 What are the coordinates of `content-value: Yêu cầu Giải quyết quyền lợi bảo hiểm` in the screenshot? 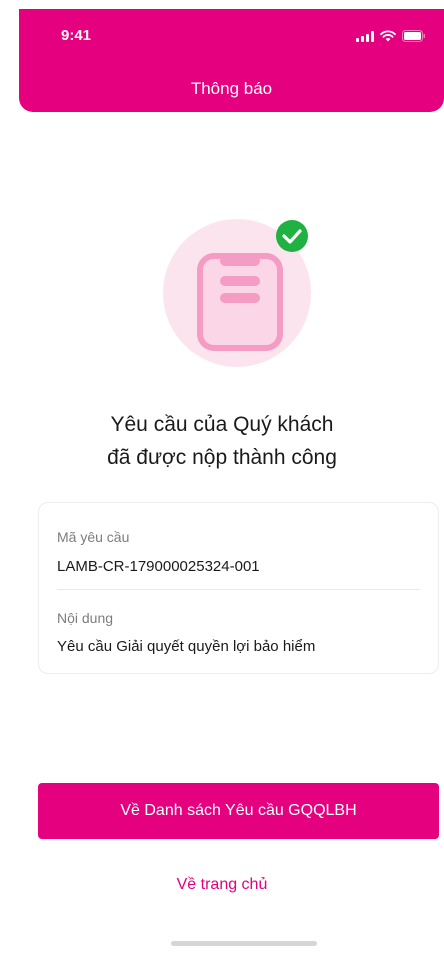 It's located at (186, 646).